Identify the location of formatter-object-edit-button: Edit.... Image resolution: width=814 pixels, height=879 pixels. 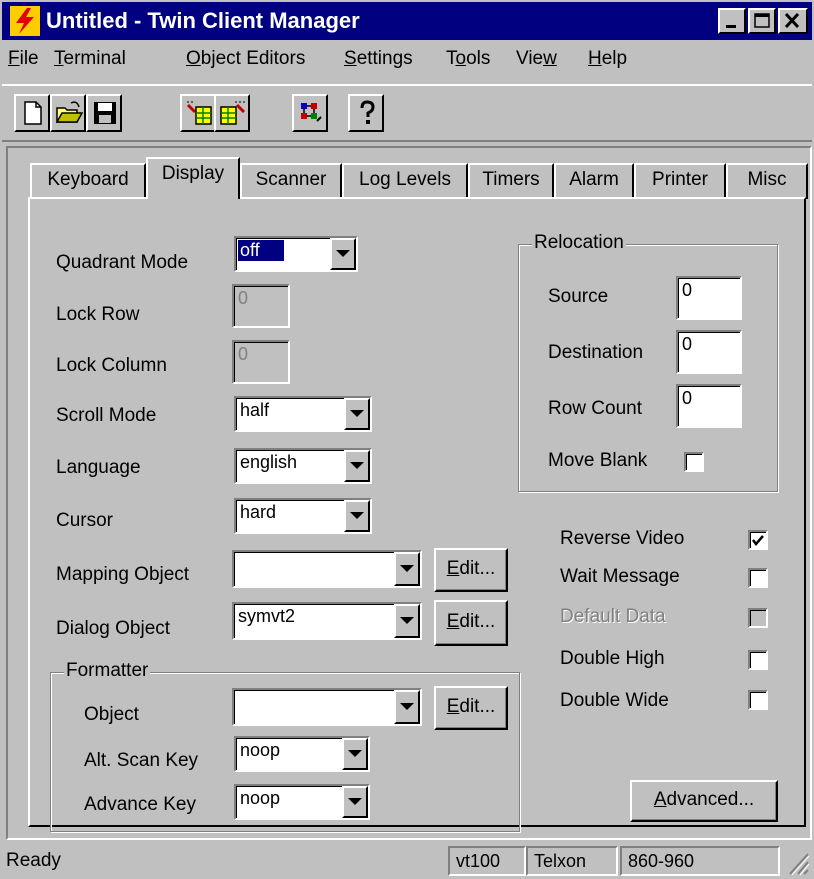
(471, 708).